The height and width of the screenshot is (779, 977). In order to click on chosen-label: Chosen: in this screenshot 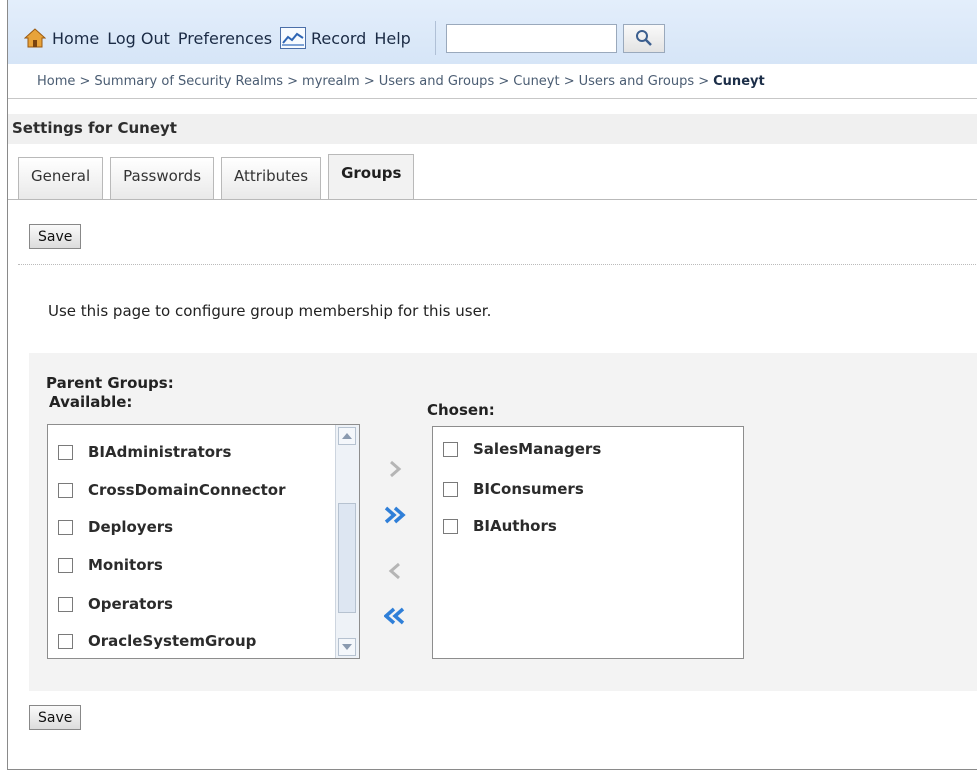, I will do `click(461, 410)`.